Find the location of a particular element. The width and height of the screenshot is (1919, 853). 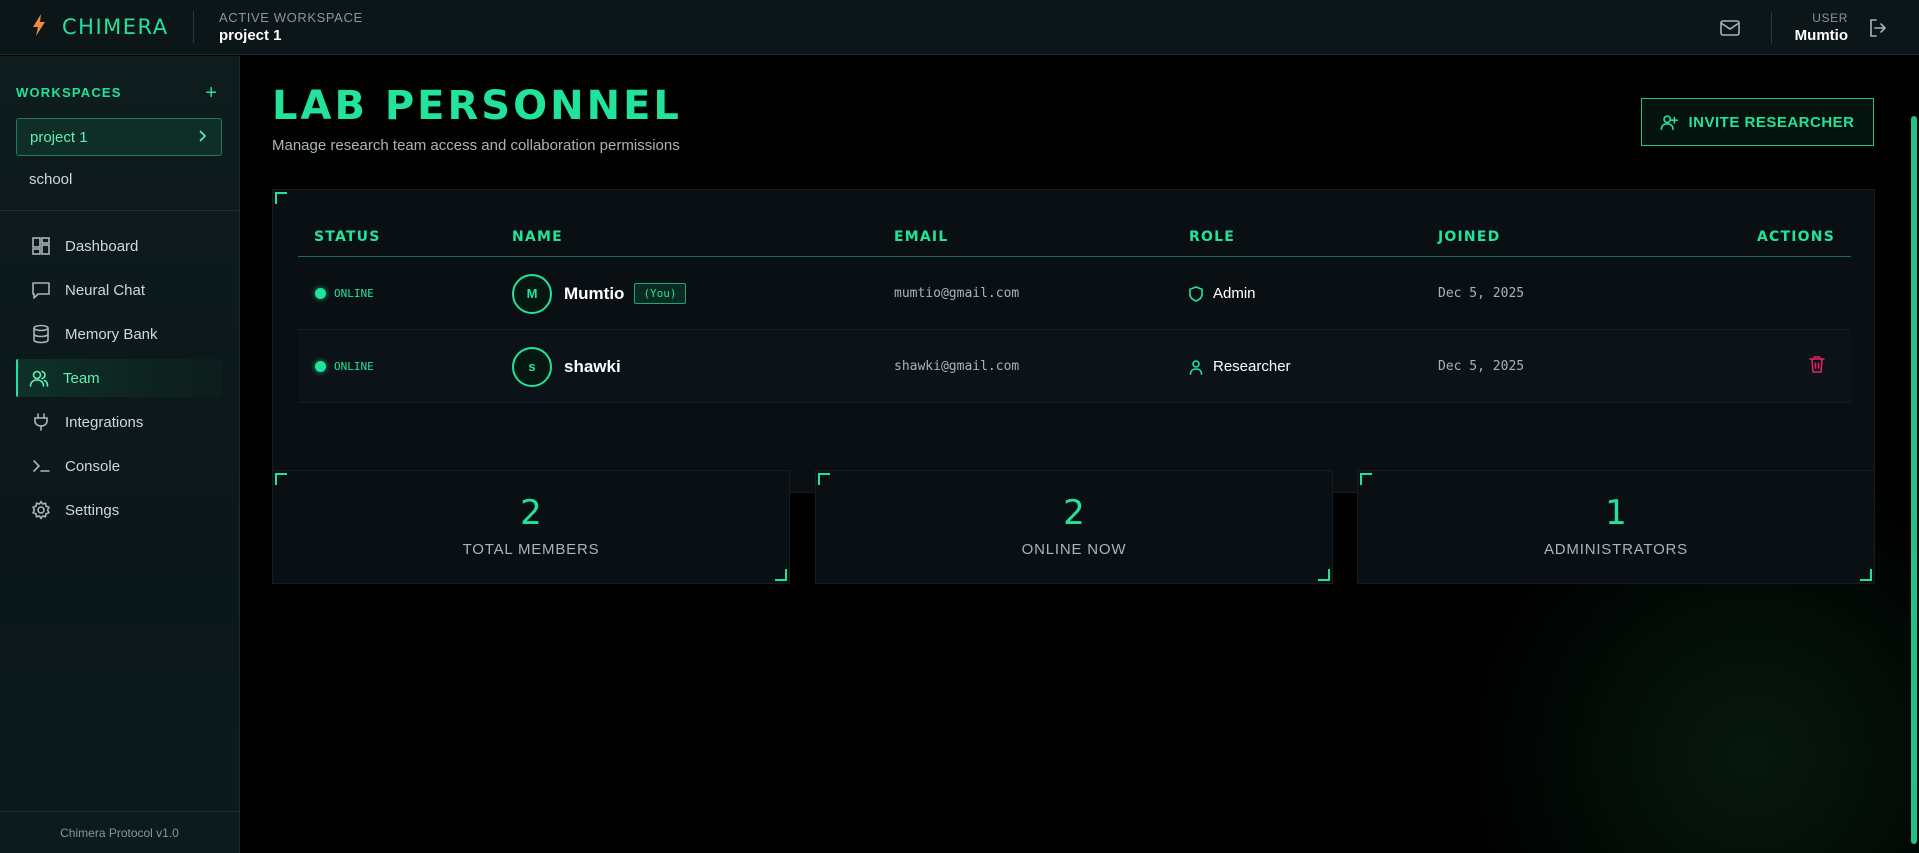

column-header-role: ROLE is located at coordinates (1212, 237).